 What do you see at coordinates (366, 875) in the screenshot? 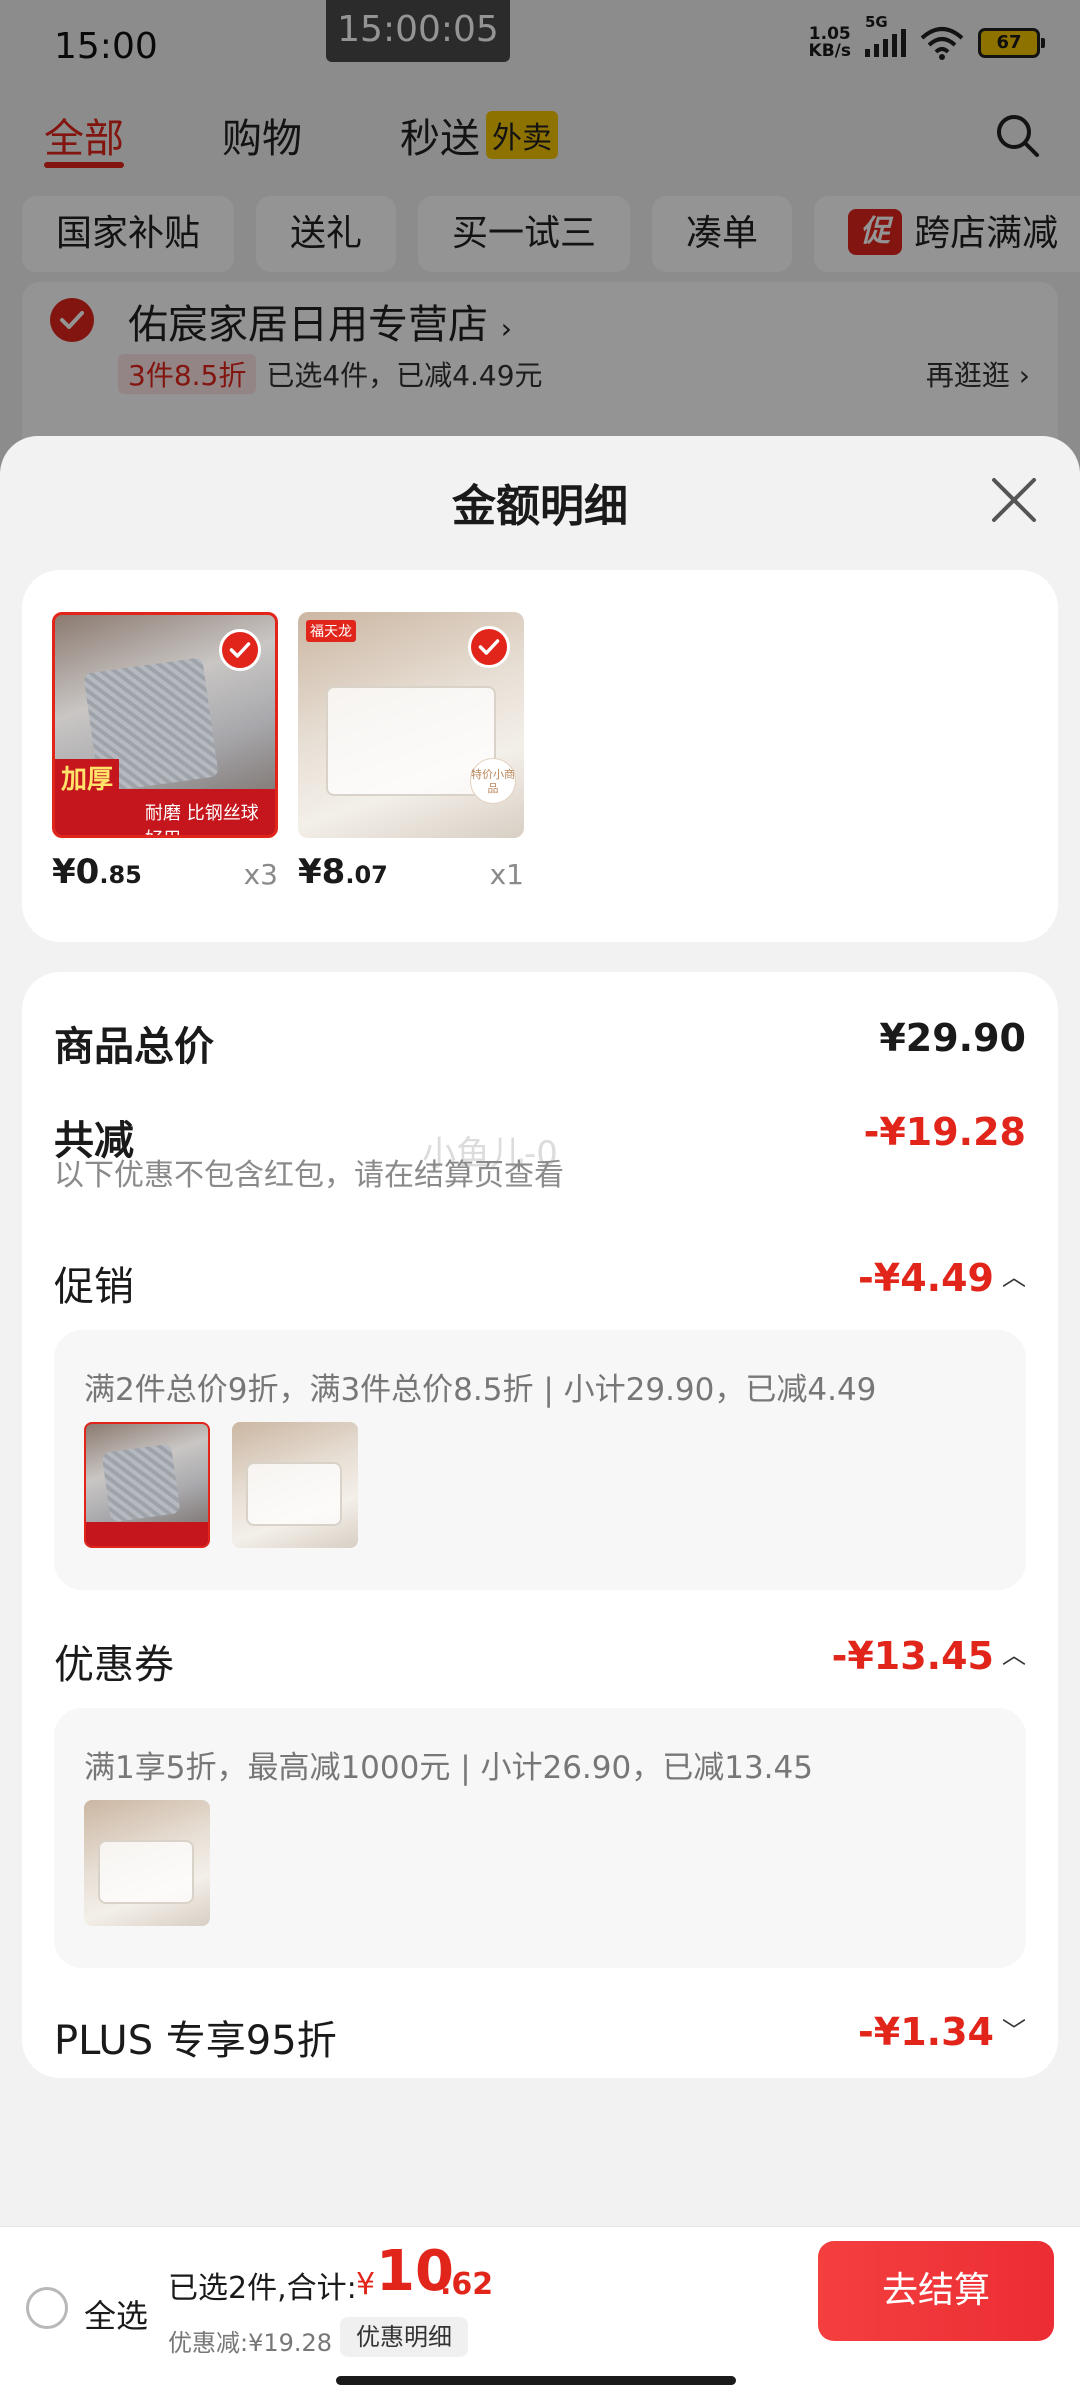
I see `product-price-cents: .07` at bounding box center [366, 875].